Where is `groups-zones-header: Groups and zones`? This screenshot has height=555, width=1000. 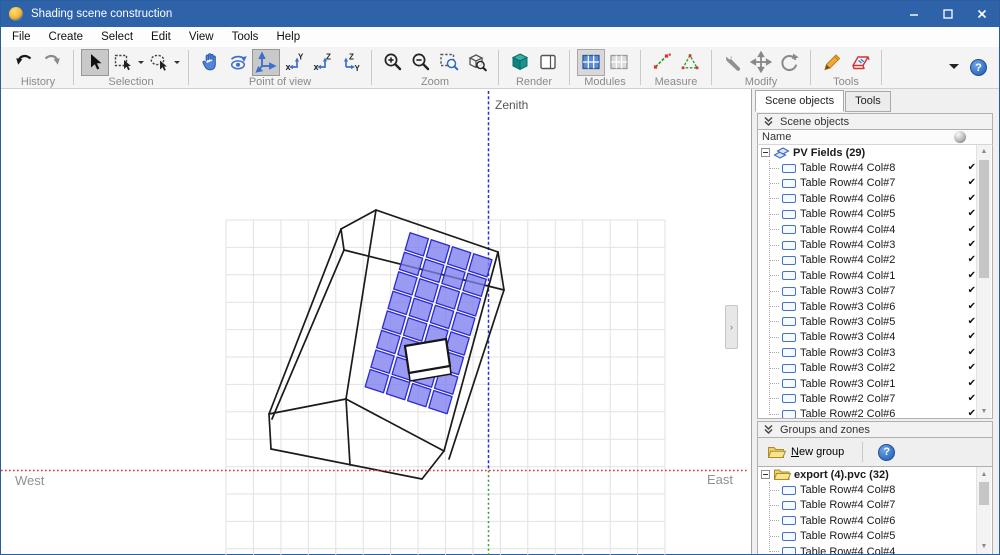
groups-zones-header: Groups and zones is located at coordinates (875, 429).